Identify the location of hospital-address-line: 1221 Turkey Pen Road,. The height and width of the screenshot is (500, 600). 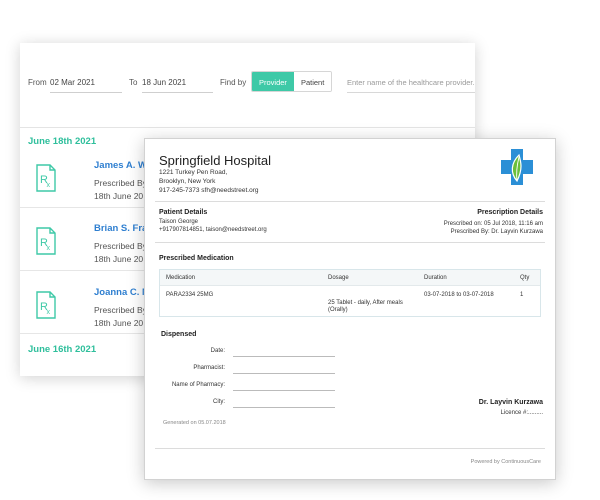
(193, 172).